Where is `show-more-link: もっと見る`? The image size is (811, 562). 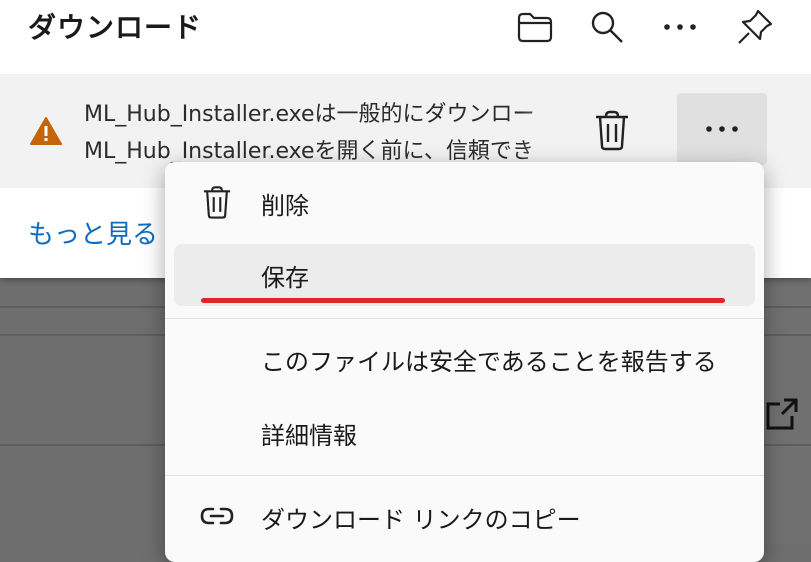
show-more-link: もっと見る is located at coordinates (93, 232).